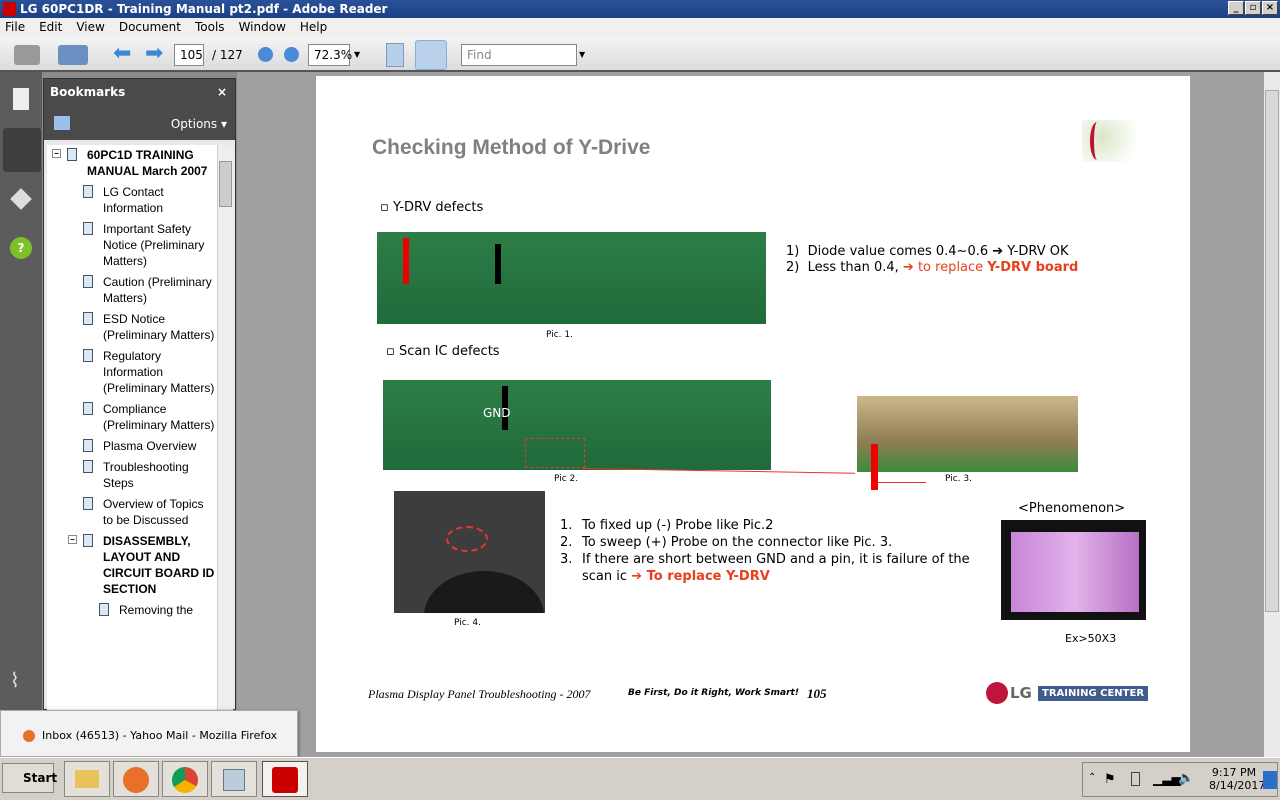 The height and width of the screenshot is (800, 1280). What do you see at coordinates (136, 779) in the screenshot?
I see `firefox-taskbar-button` at bounding box center [136, 779].